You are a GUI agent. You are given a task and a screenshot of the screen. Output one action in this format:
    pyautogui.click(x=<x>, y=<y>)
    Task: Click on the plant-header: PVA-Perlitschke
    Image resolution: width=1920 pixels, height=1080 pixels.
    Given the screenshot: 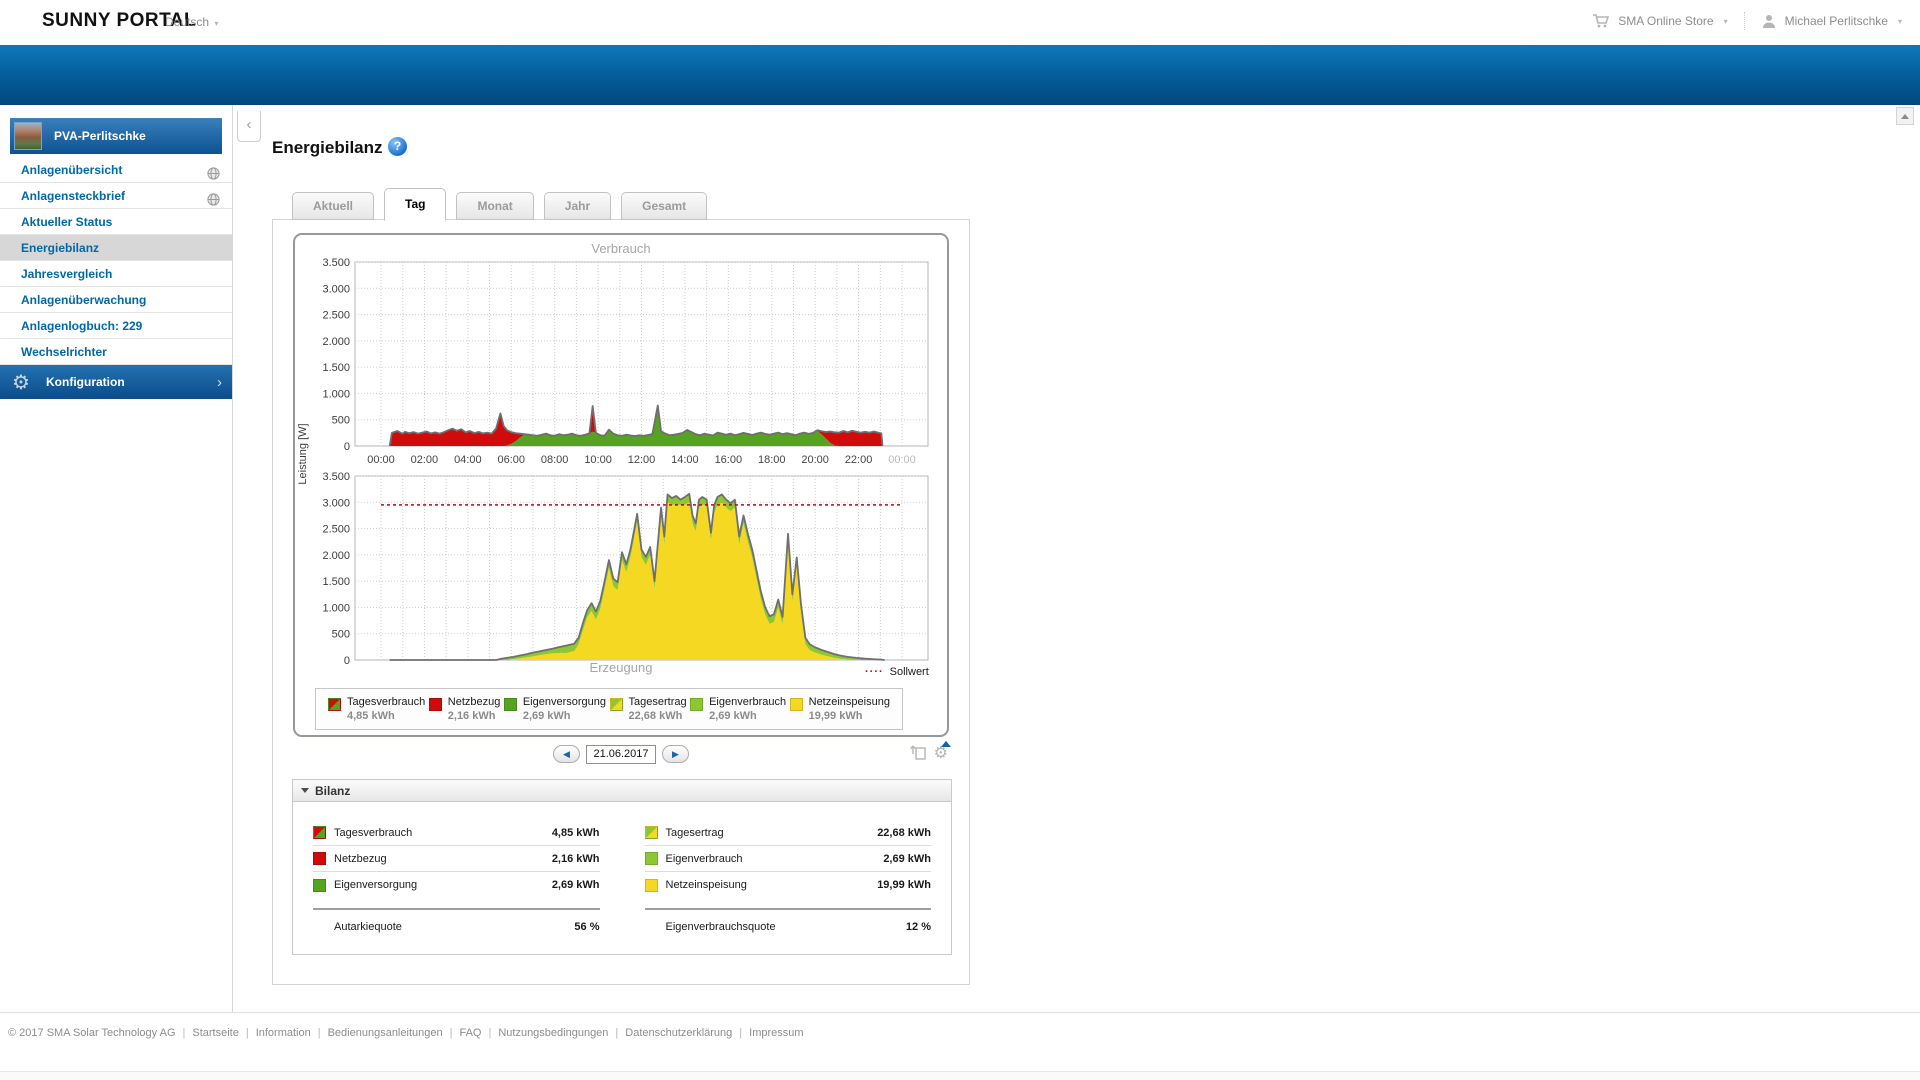 What is the action you would take?
    pyautogui.click(x=116, y=136)
    